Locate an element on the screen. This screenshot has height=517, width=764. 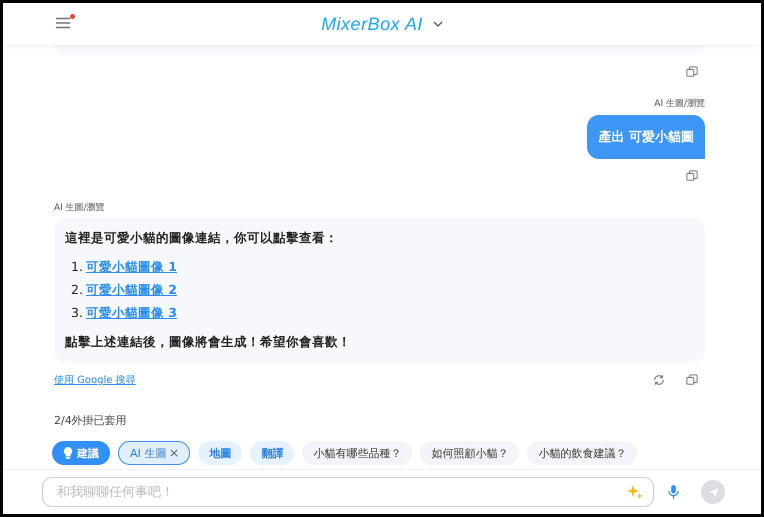
input-box: 和我聊聊任何事吧！ is located at coordinates (348, 492).